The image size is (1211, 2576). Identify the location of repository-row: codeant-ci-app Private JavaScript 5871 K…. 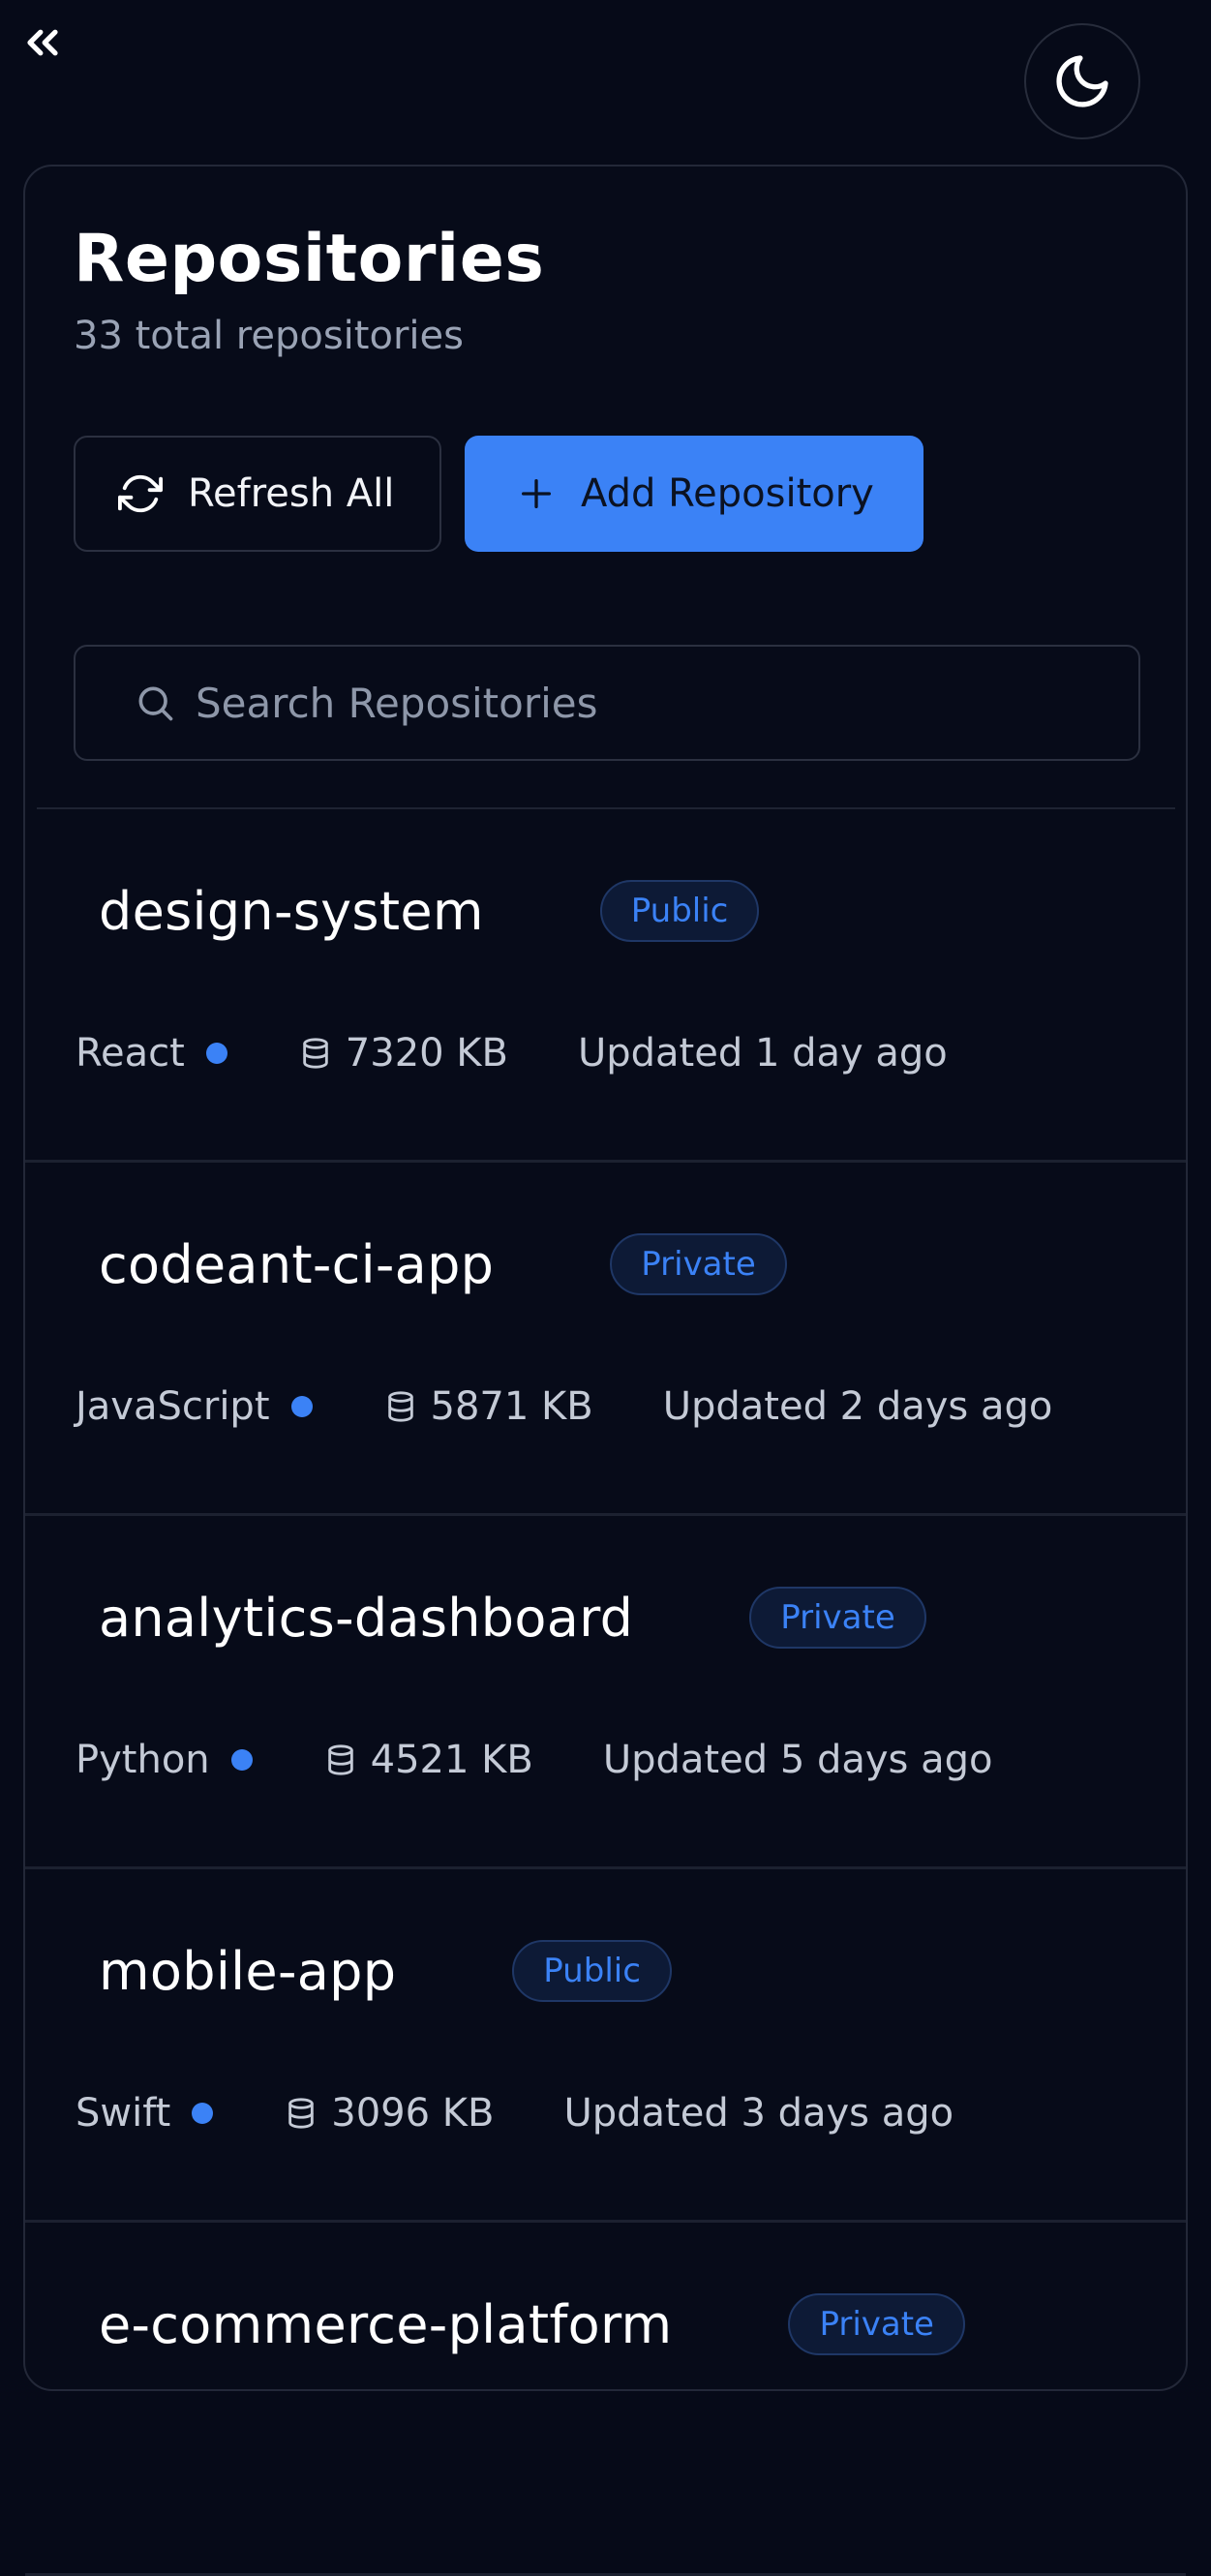
(605, 1339).